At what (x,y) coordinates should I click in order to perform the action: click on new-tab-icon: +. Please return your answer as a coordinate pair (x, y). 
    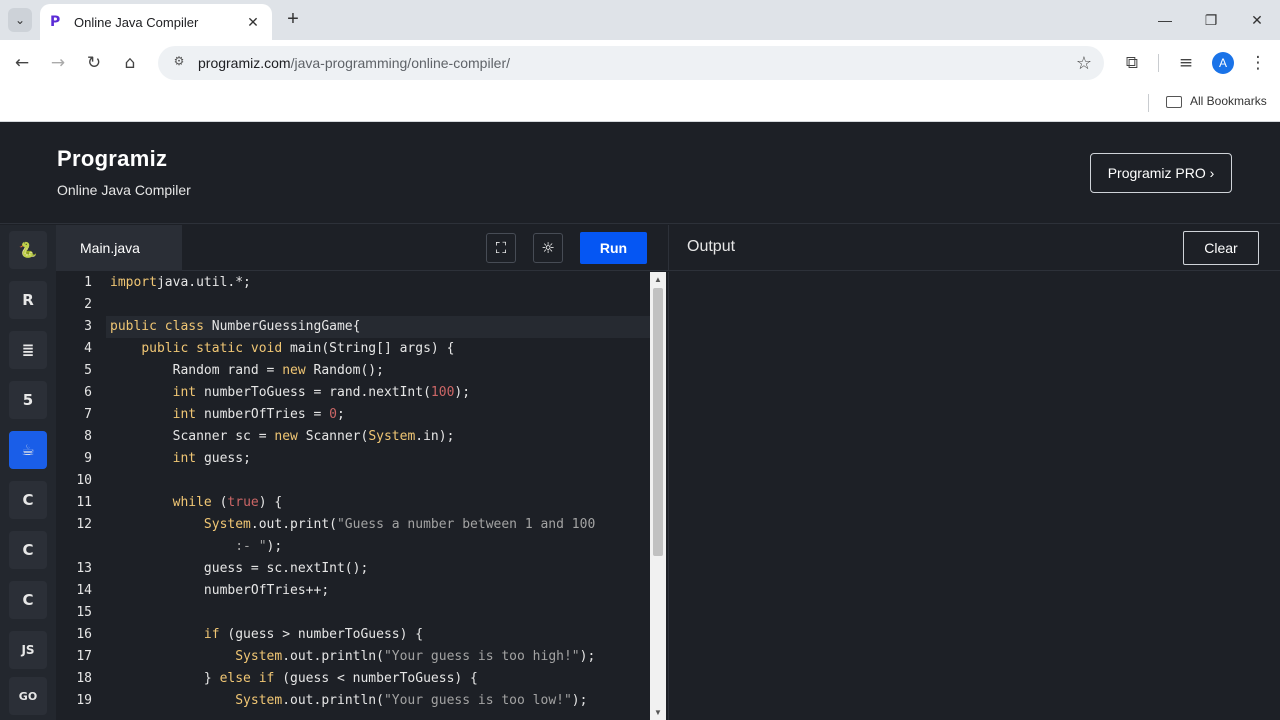
    Looking at the image, I should click on (293, 19).